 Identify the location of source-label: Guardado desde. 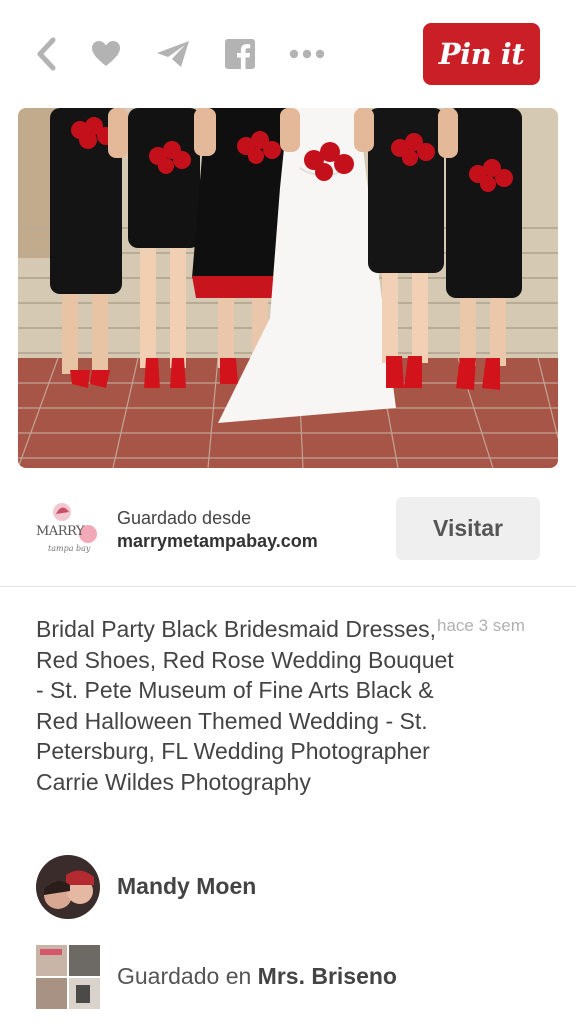
(184, 518).